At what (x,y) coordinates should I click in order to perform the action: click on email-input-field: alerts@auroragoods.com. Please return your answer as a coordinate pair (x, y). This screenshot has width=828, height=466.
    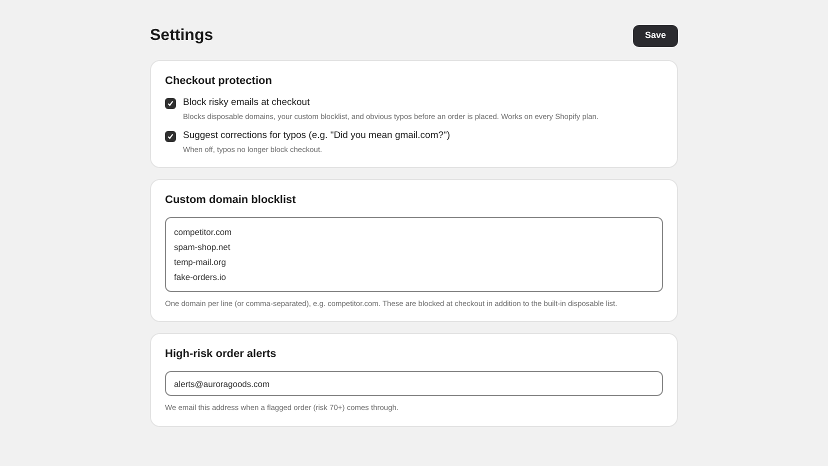
    Looking at the image, I should click on (414, 383).